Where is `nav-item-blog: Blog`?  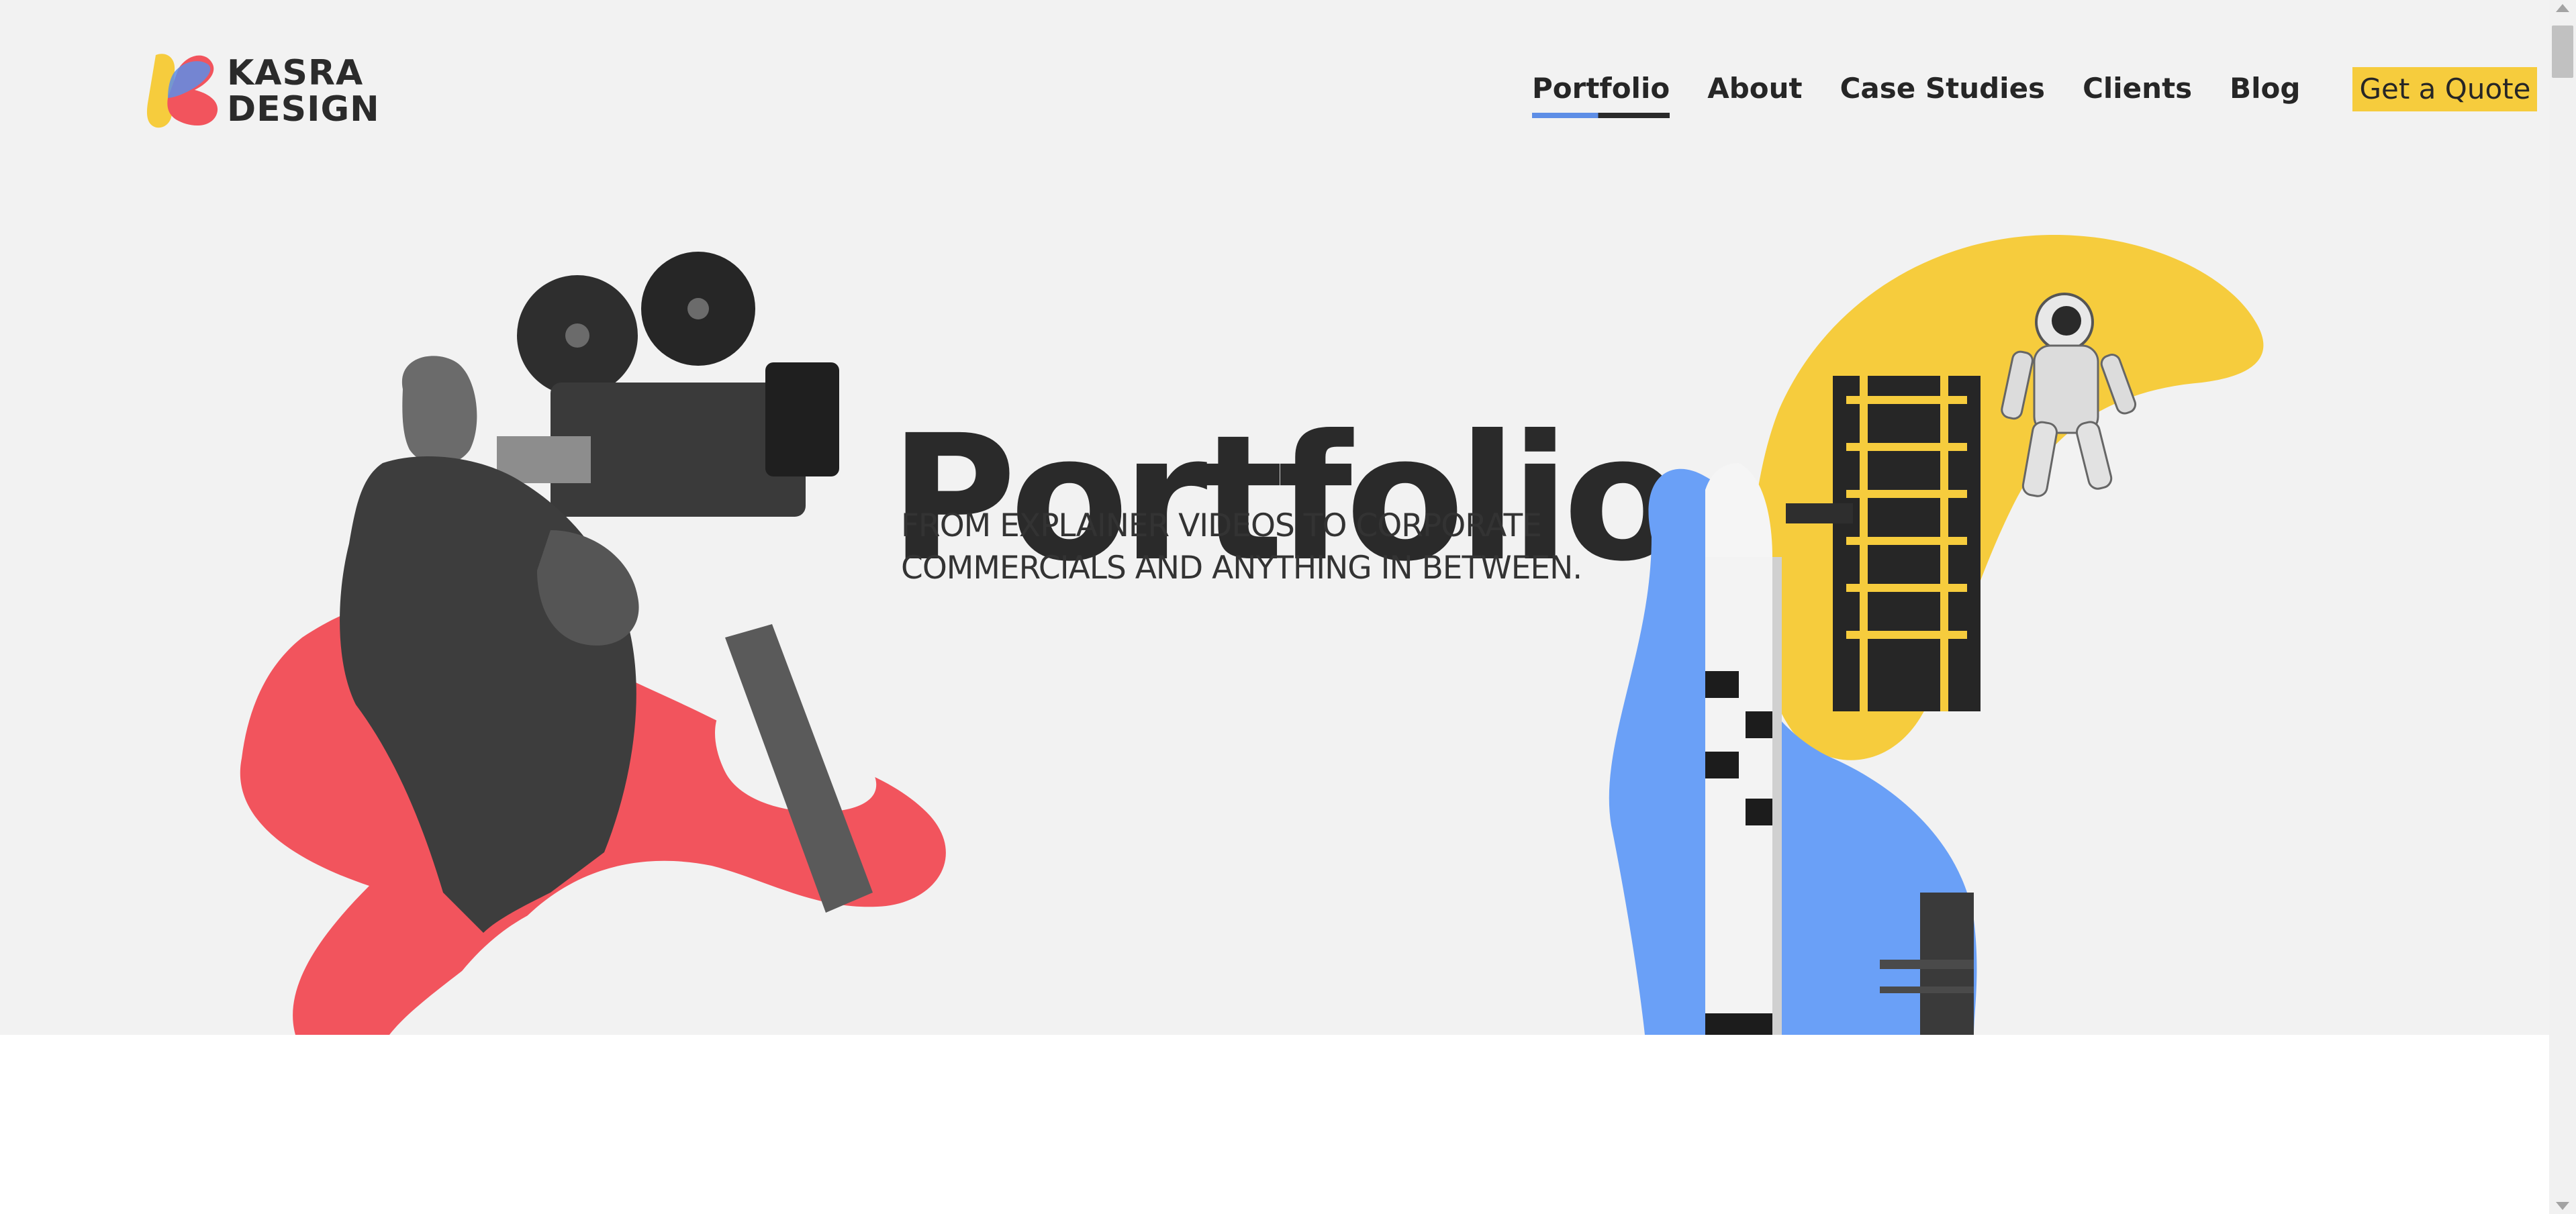 nav-item-blog: Blog is located at coordinates (2265, 89).